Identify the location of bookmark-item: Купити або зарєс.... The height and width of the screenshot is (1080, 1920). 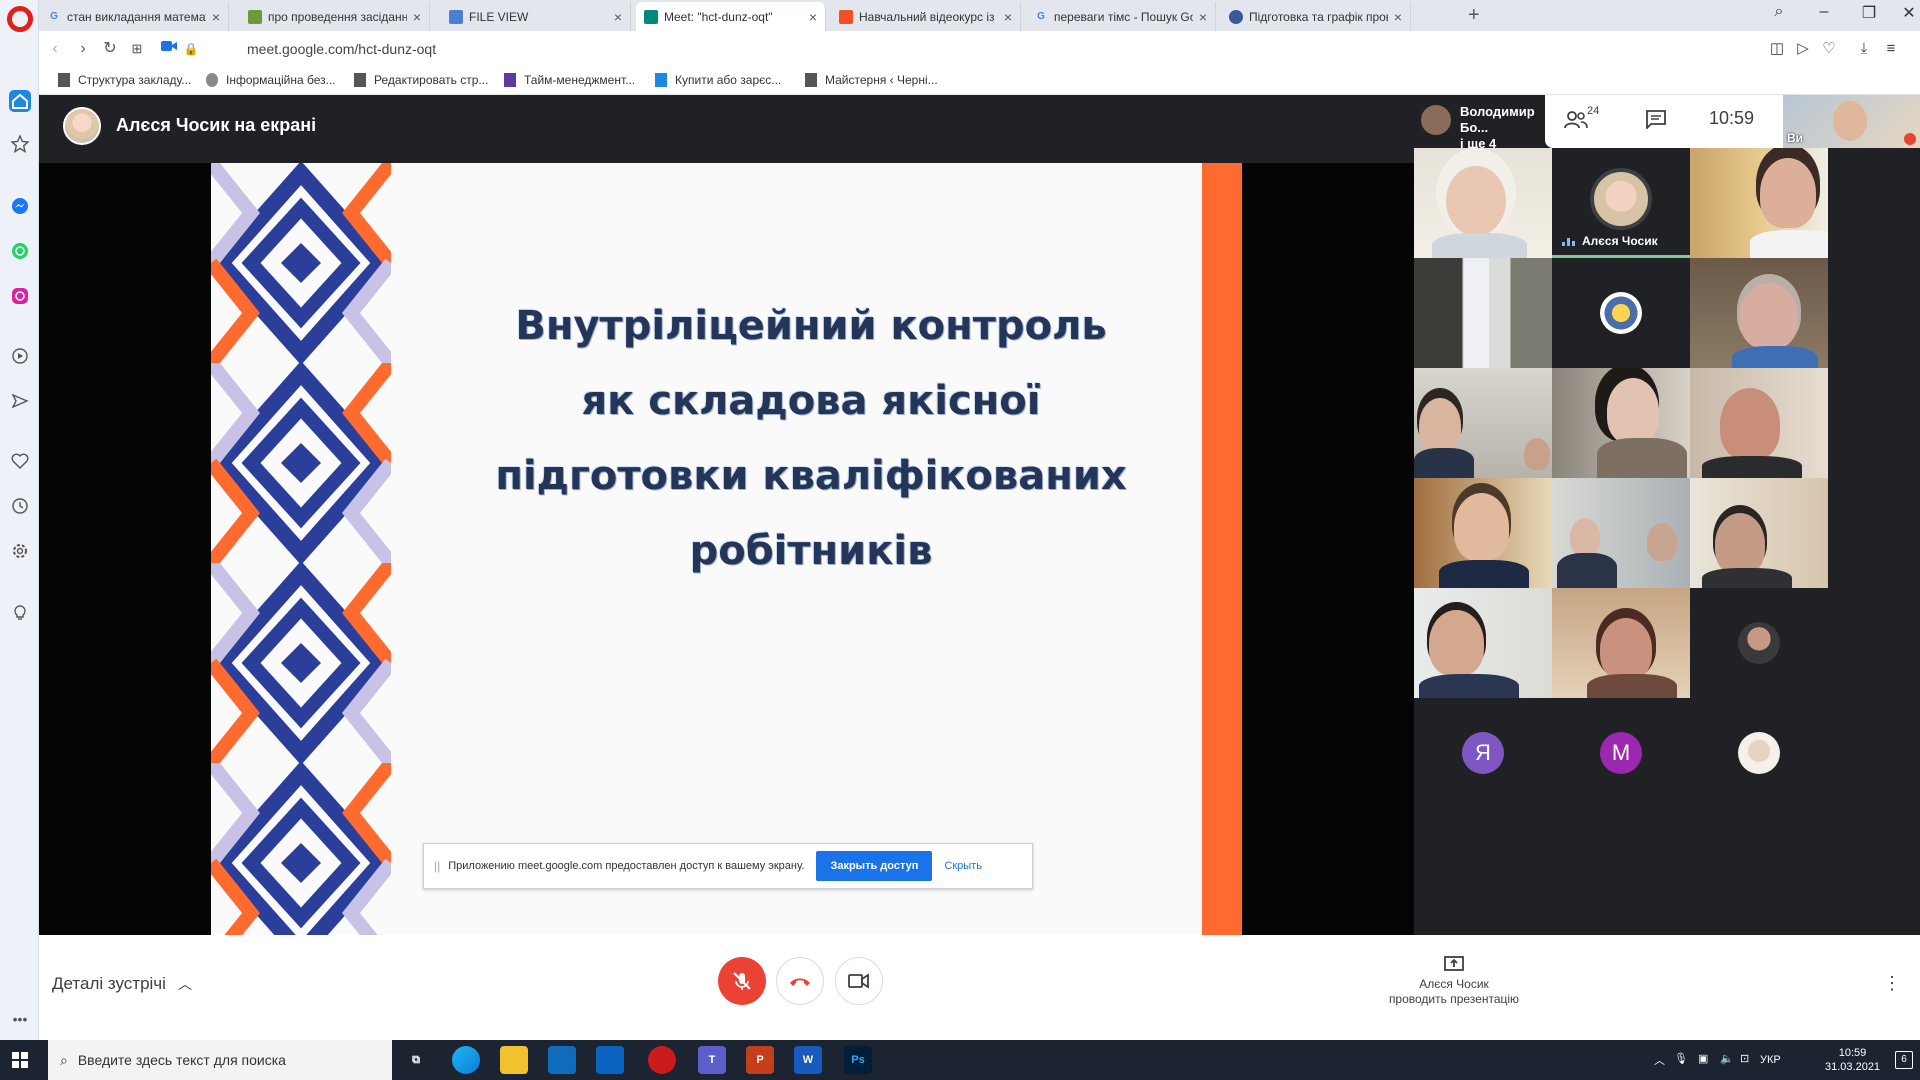
(718, 80).